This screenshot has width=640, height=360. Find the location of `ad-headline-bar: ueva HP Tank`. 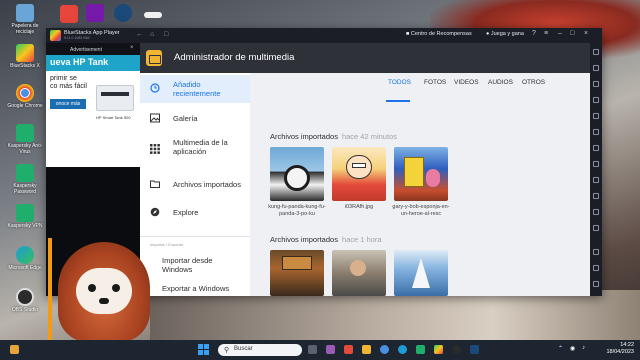

ad-headline-bar: ueva HP Tank is located at coordinates (93, 63).